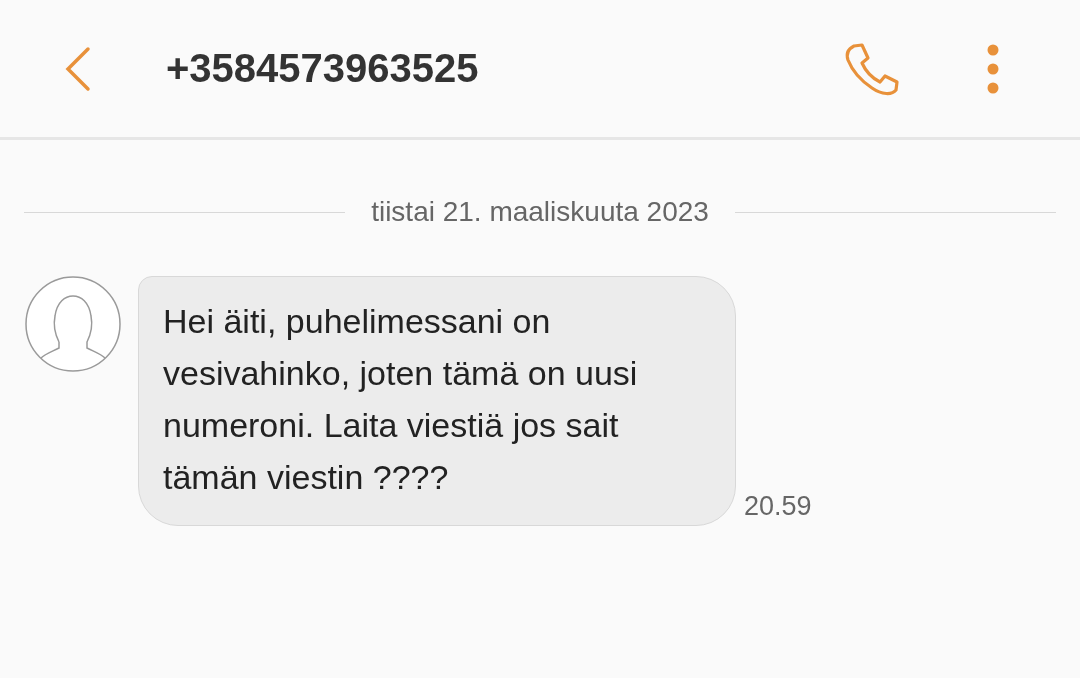  What do you see at coordinates (993, 68) in the screenshot?
I see `menu-icon` at bounding box center [993, 68].